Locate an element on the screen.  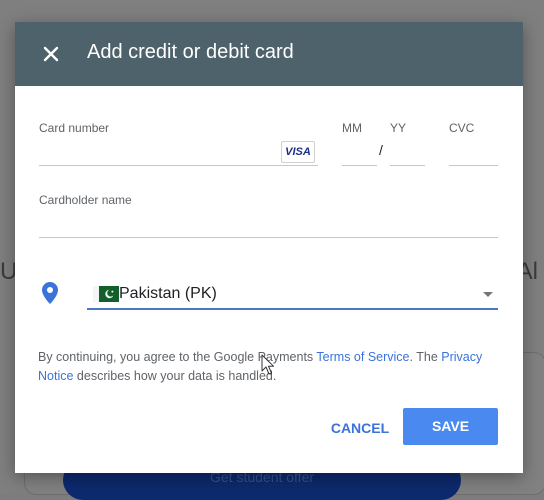
country-select-value: Pakistan (PK) is located at coordinates (168, 293).